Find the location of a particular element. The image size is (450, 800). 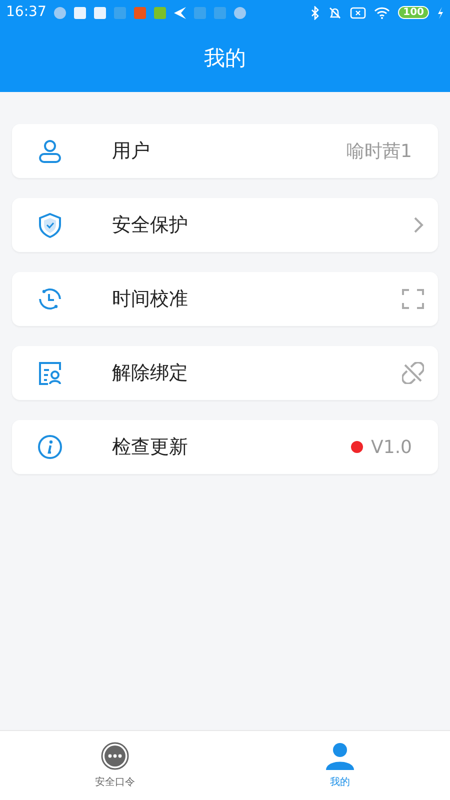

page-title: 我的 is located at coordinates (225, 58).